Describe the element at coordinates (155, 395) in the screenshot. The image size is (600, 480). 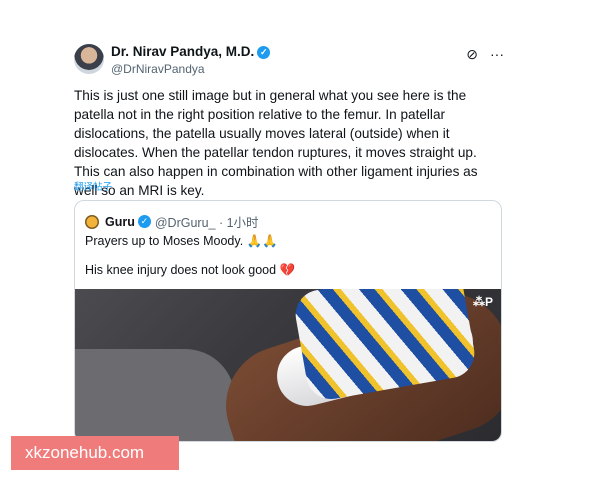
I see `photo-shadow` at that location.